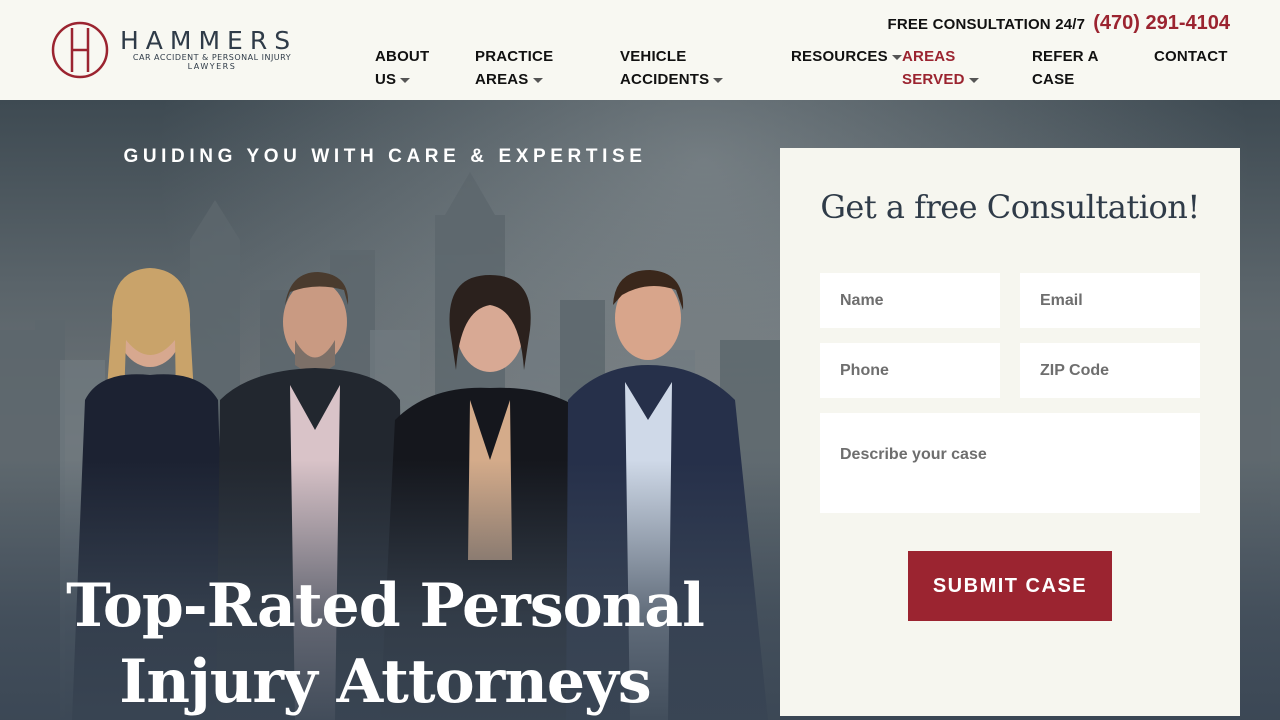 The width and height of the screenshot is (1280, 720). What do you see at coordinates (940, 68) in the screenshot?
I see `nav-areas-served: AREAS SERVED` at bounding box center [940, 68].